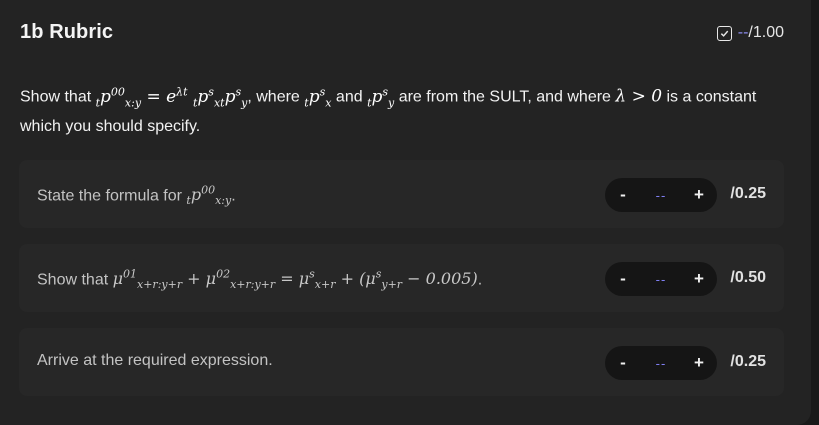 The height and width of the screenshot is (425, 819). What do you see at coordinates (639, 96) in the screenshot?
I see `math-expression: λ > 0` at bounding box center [639, 96].